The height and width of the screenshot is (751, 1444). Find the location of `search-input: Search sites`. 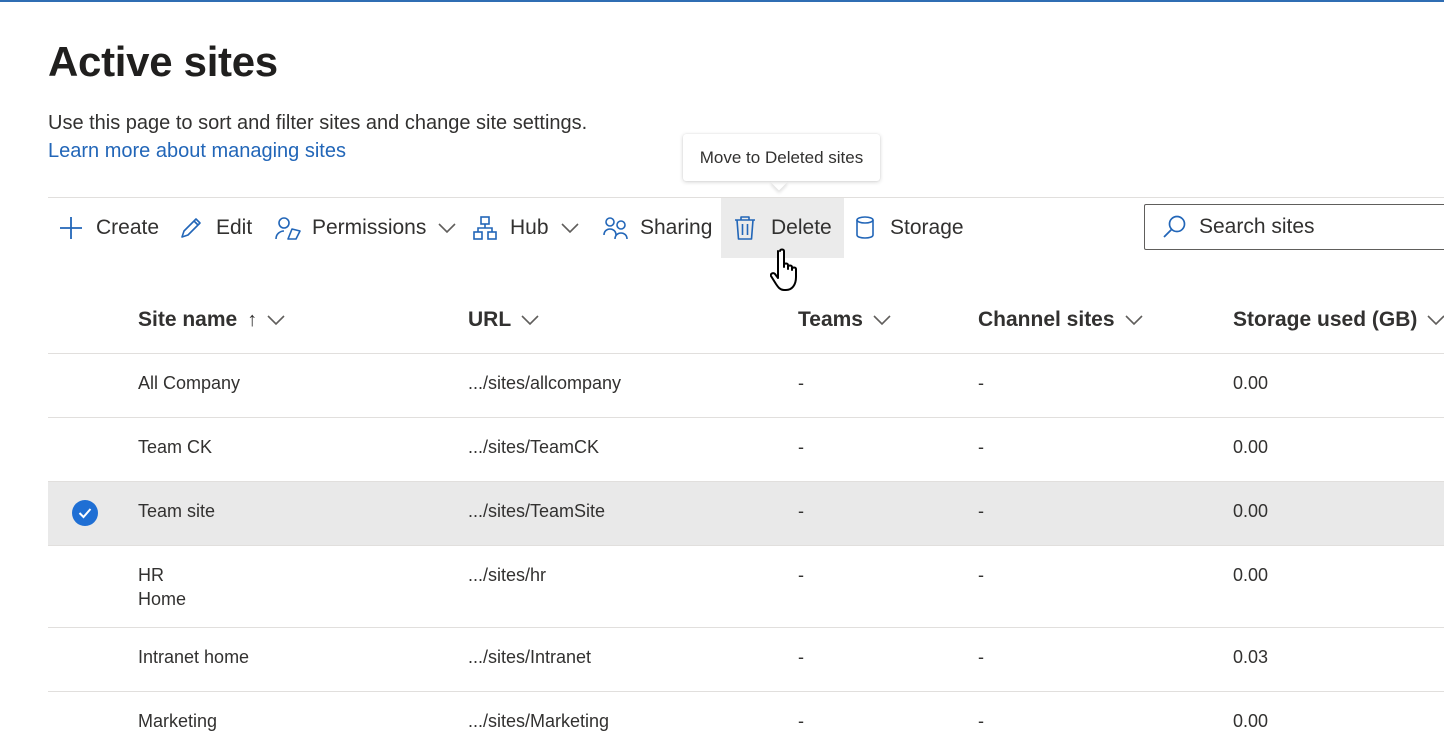

search-input: Search sites is located at coordinates (1294, 227).